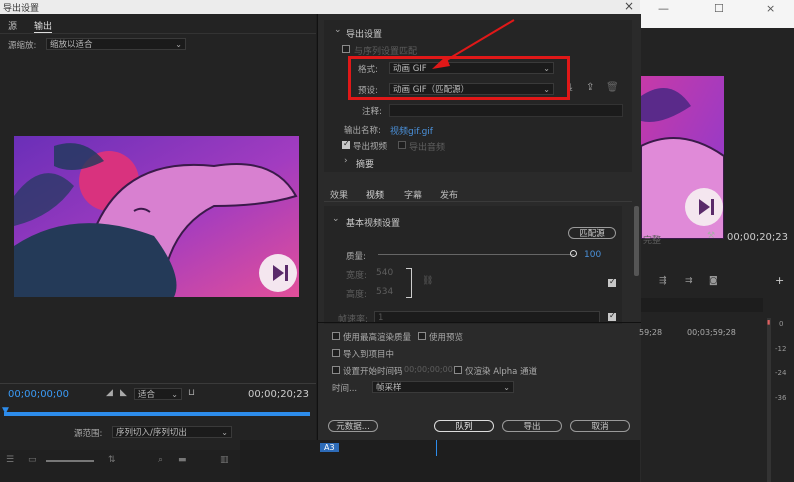 The image size is (794, 482). What do you see at coordinates (365, 163) in the screenshot?
I see `summary-label: 摘要` at bounding box center [365, 163].